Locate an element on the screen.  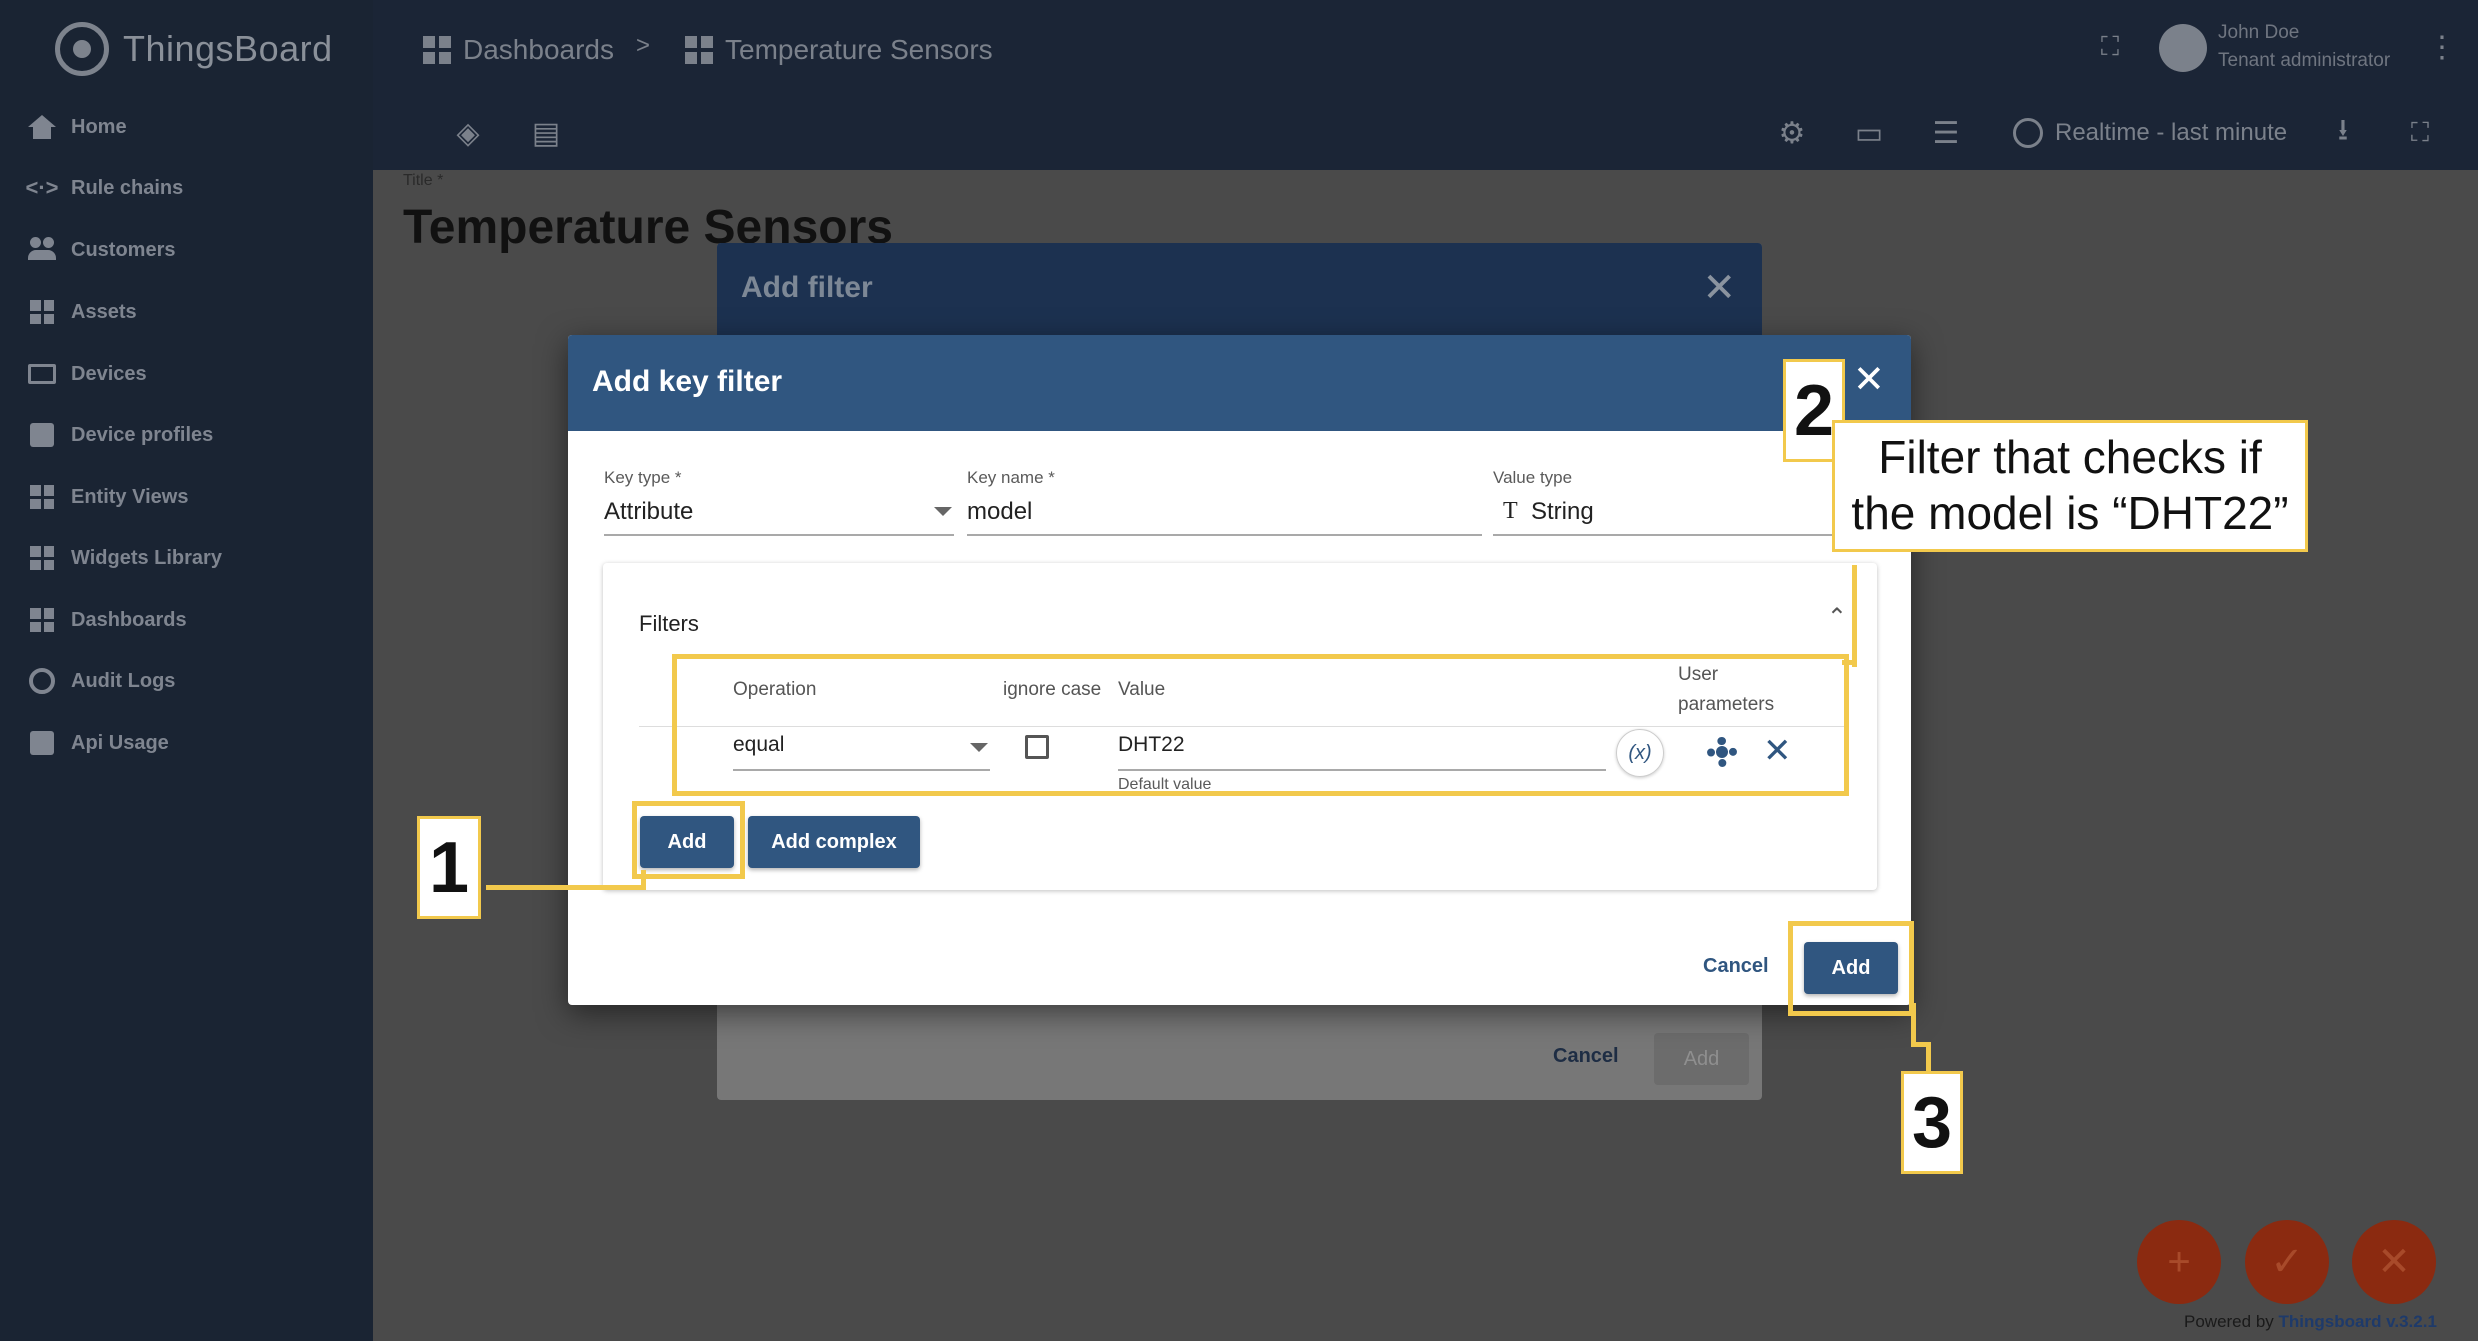
sidebar-item-dashboards: Dashboards is located at coordinates (186, 620).